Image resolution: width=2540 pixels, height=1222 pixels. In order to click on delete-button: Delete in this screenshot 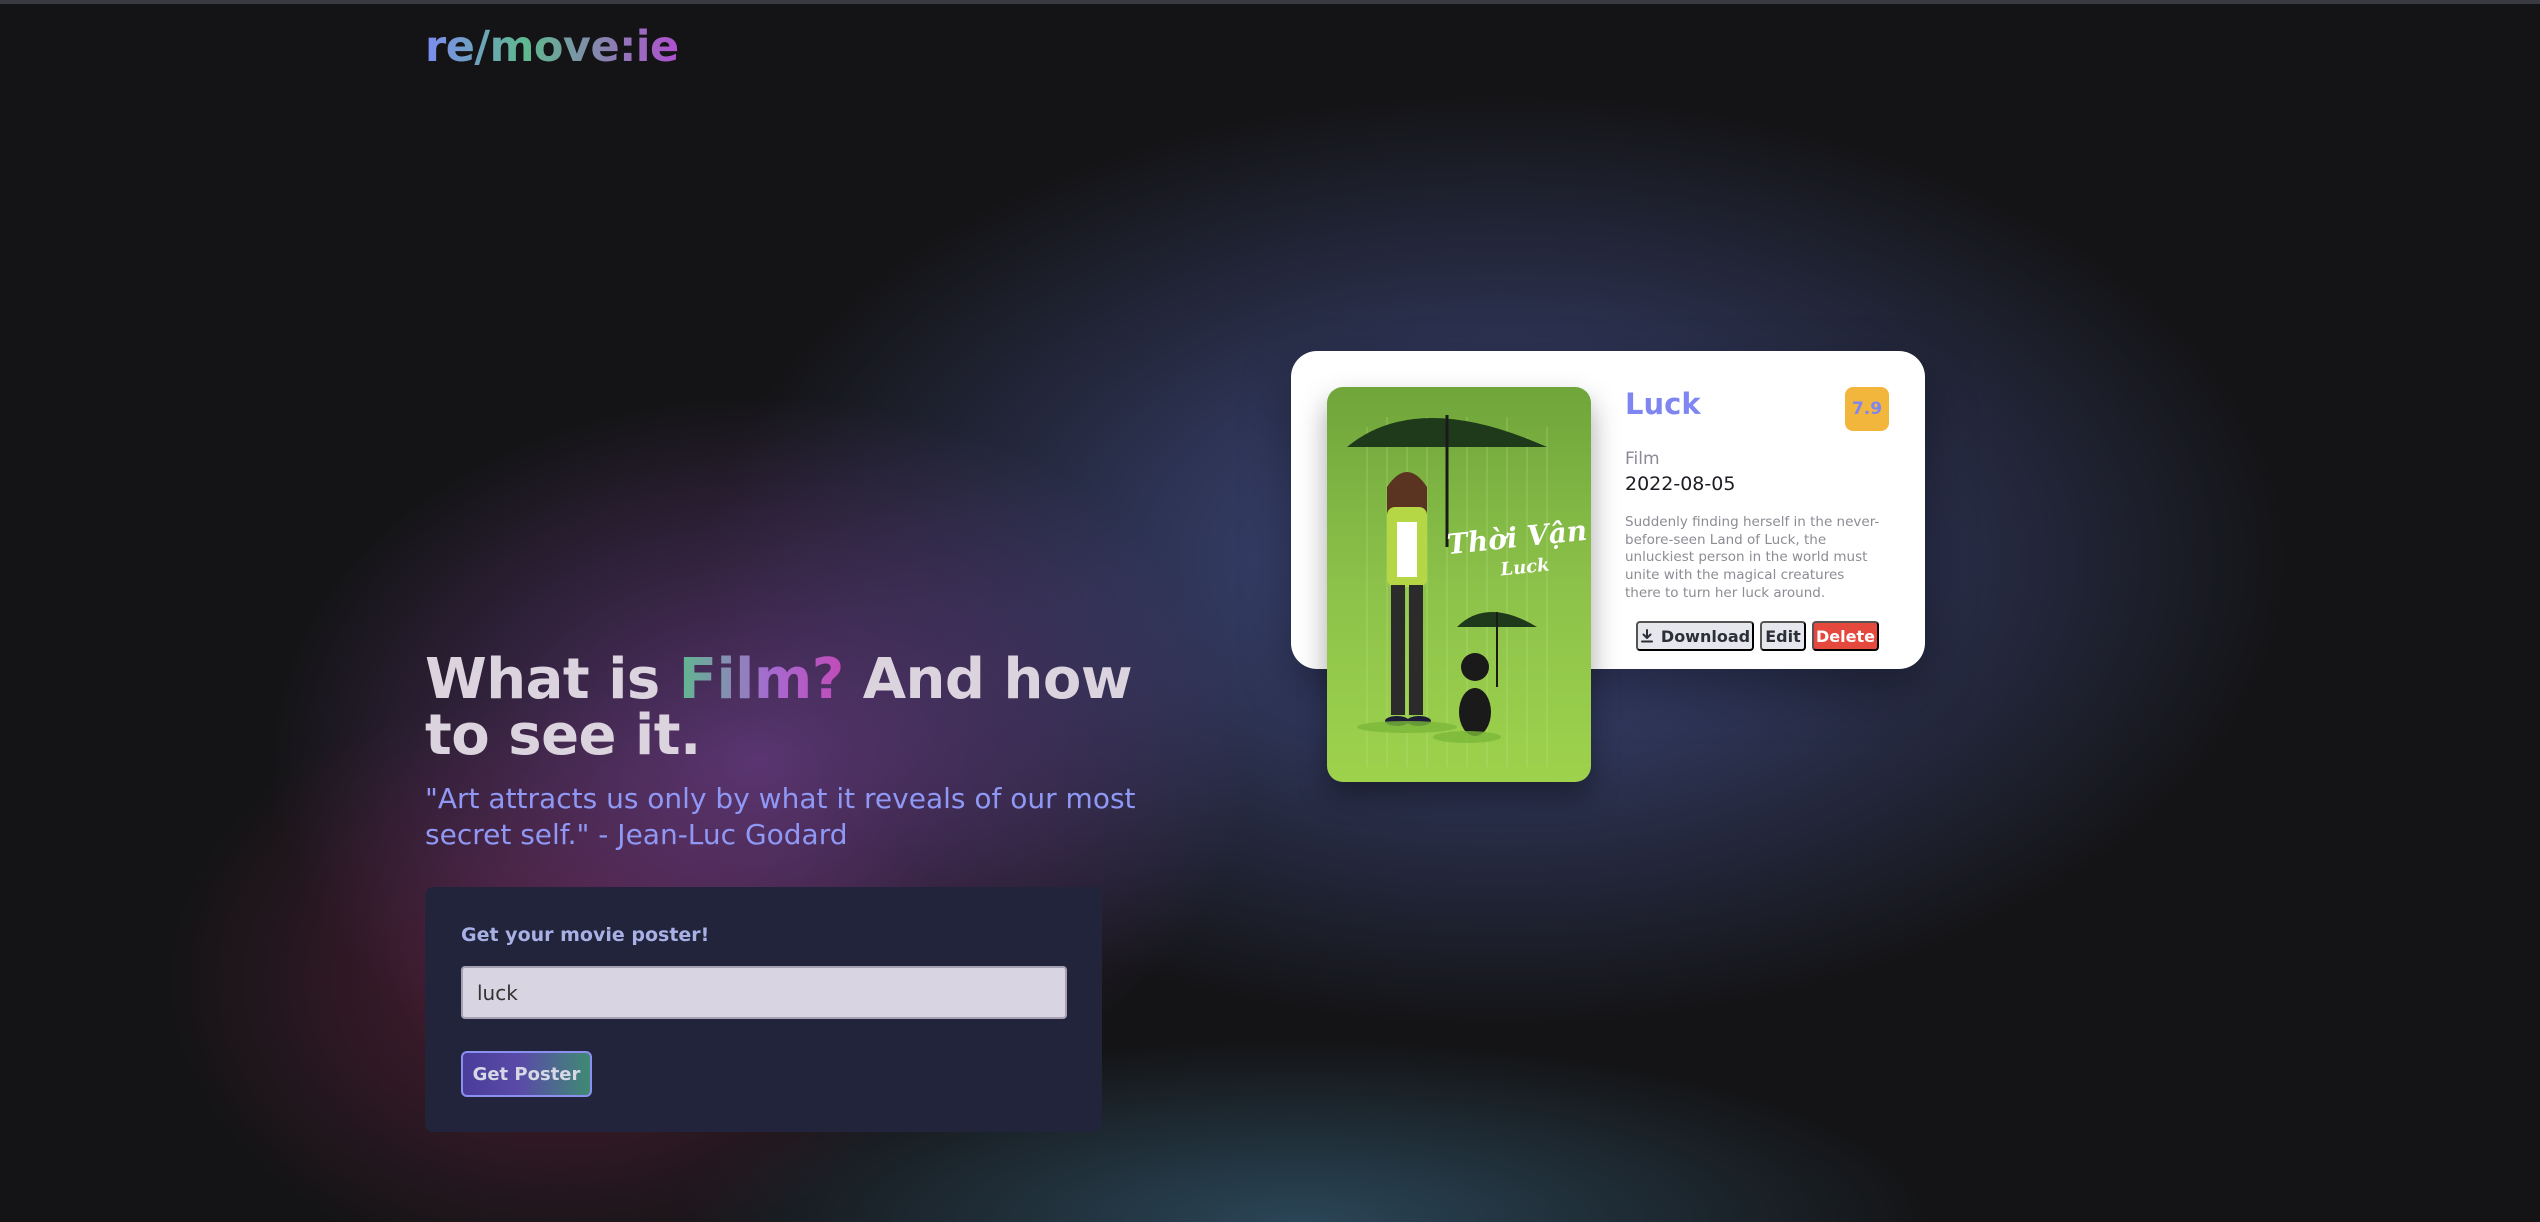, I will do `click(1845, 636)`.